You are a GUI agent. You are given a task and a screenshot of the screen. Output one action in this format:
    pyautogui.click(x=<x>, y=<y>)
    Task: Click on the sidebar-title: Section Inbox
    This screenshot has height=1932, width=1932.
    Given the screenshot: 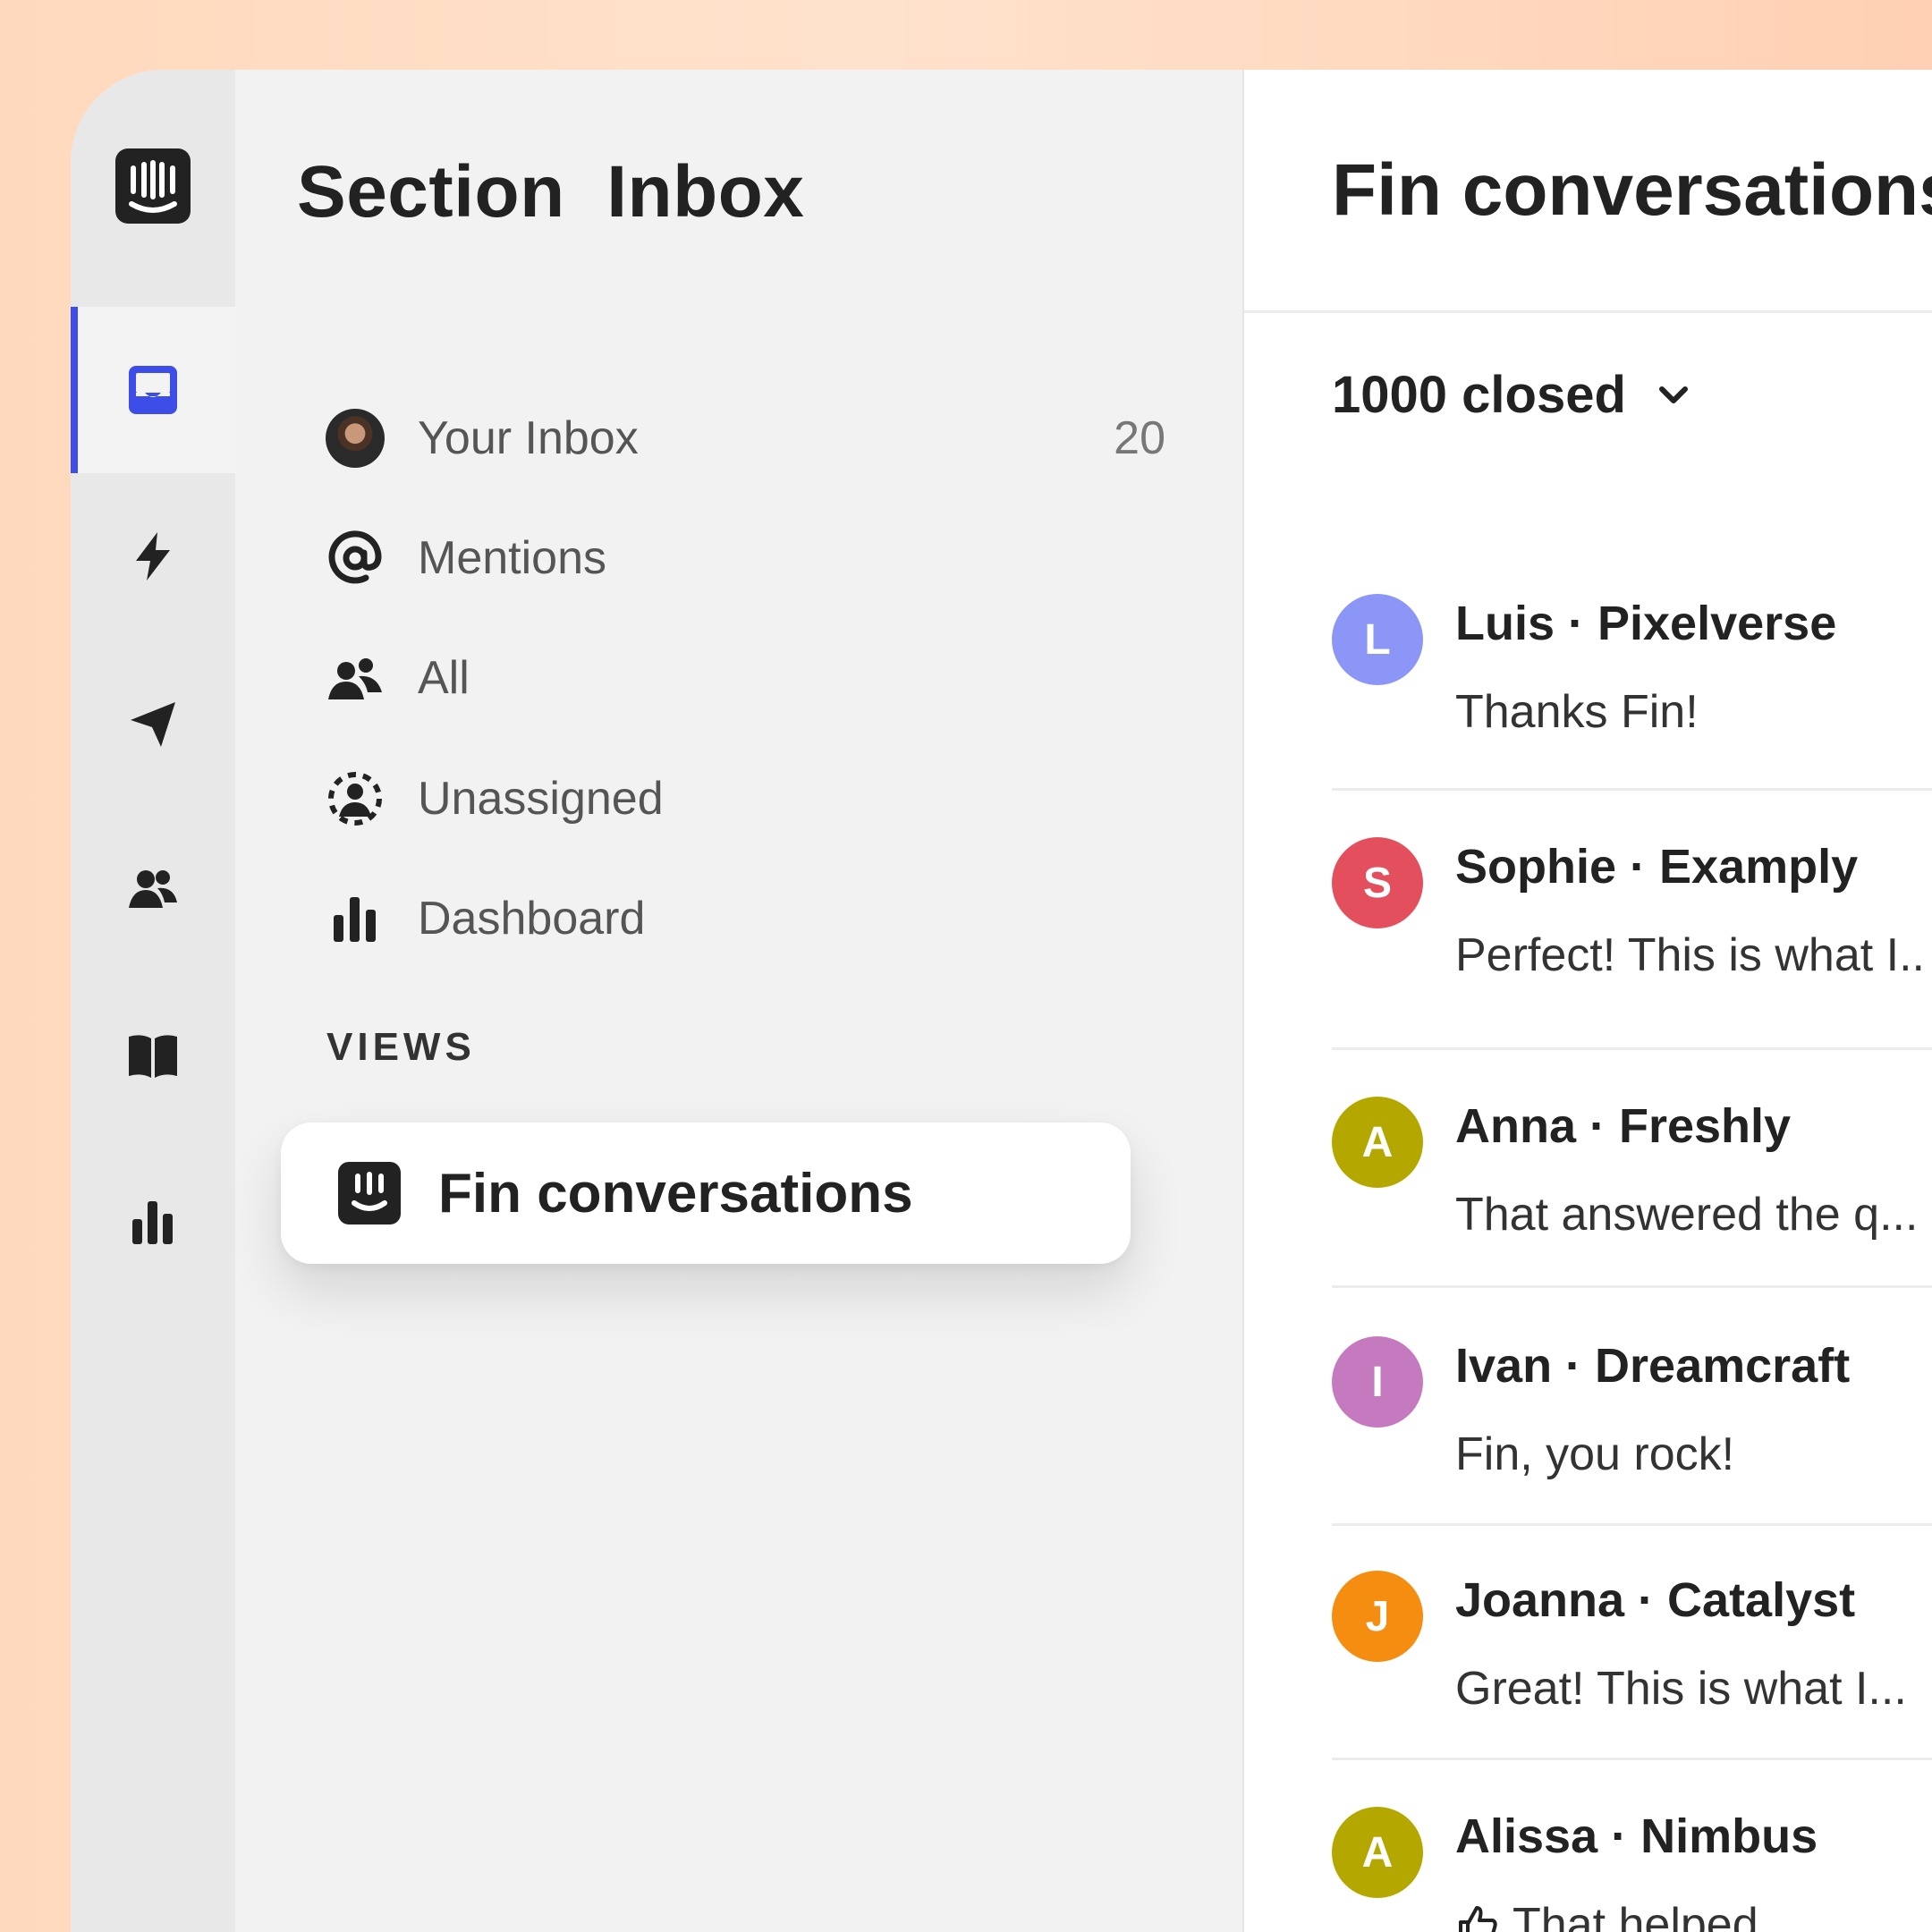 What is the action you would take?
    pyautogui.click(x=551, y=192)
    